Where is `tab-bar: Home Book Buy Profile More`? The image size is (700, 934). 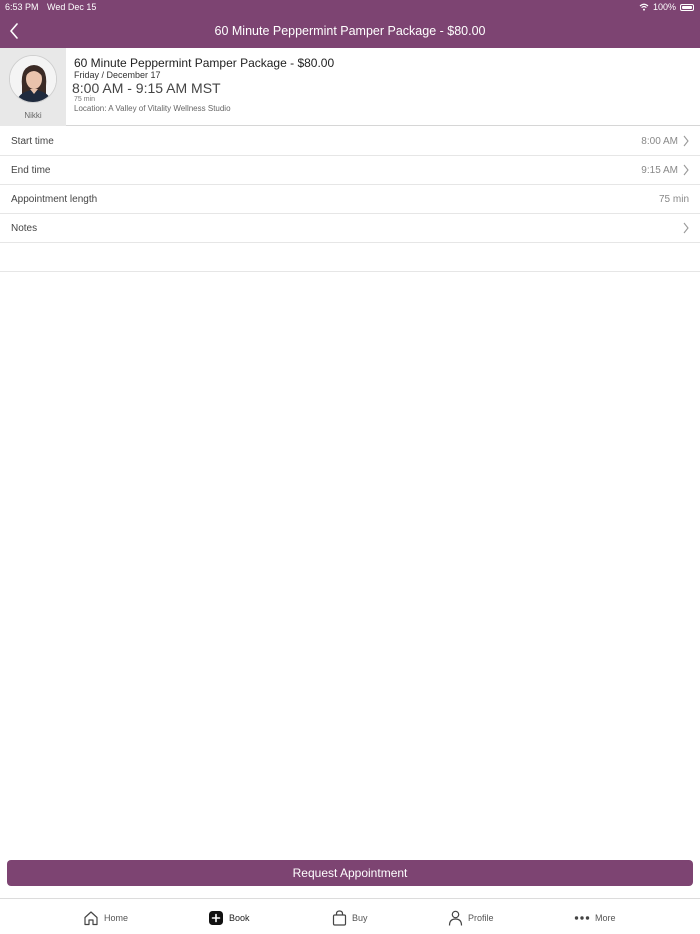 tab-bar: Home Book Buy Profile More is located at coordinates (350, 916).